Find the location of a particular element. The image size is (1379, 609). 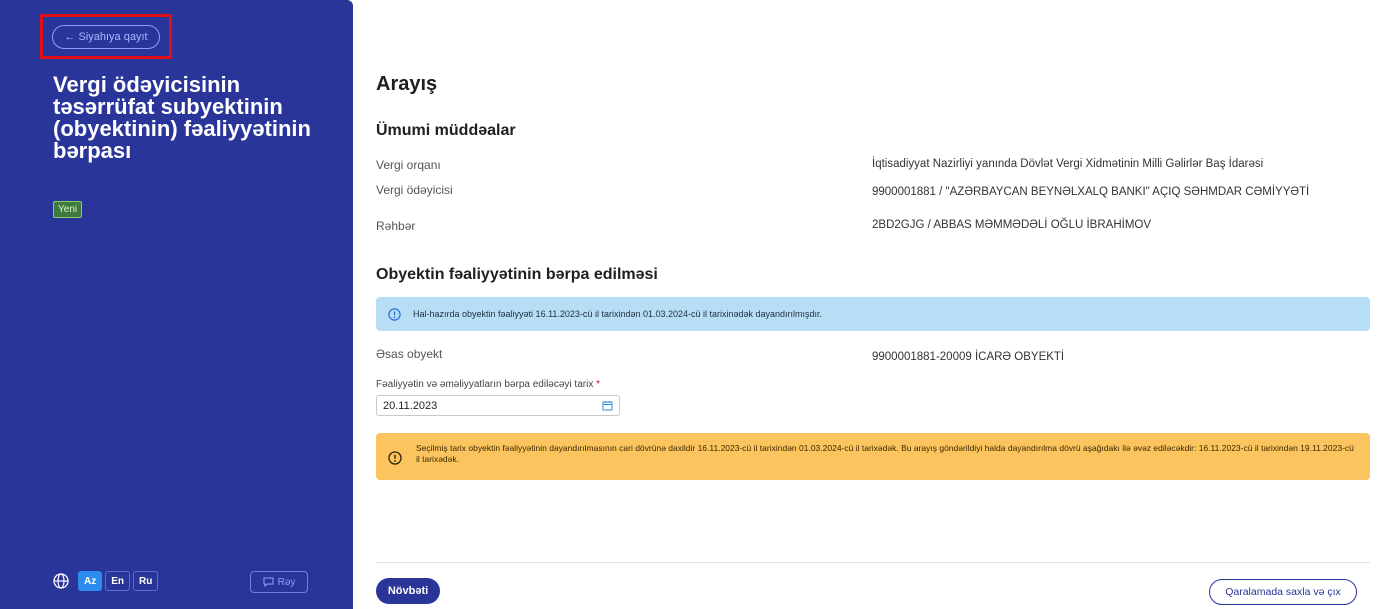

manager-value: 2BD2GJG / ABBAS MƏMMƏDƏLİ OĞLU İBRAHİMOV is located at coordinates (1012, 225).